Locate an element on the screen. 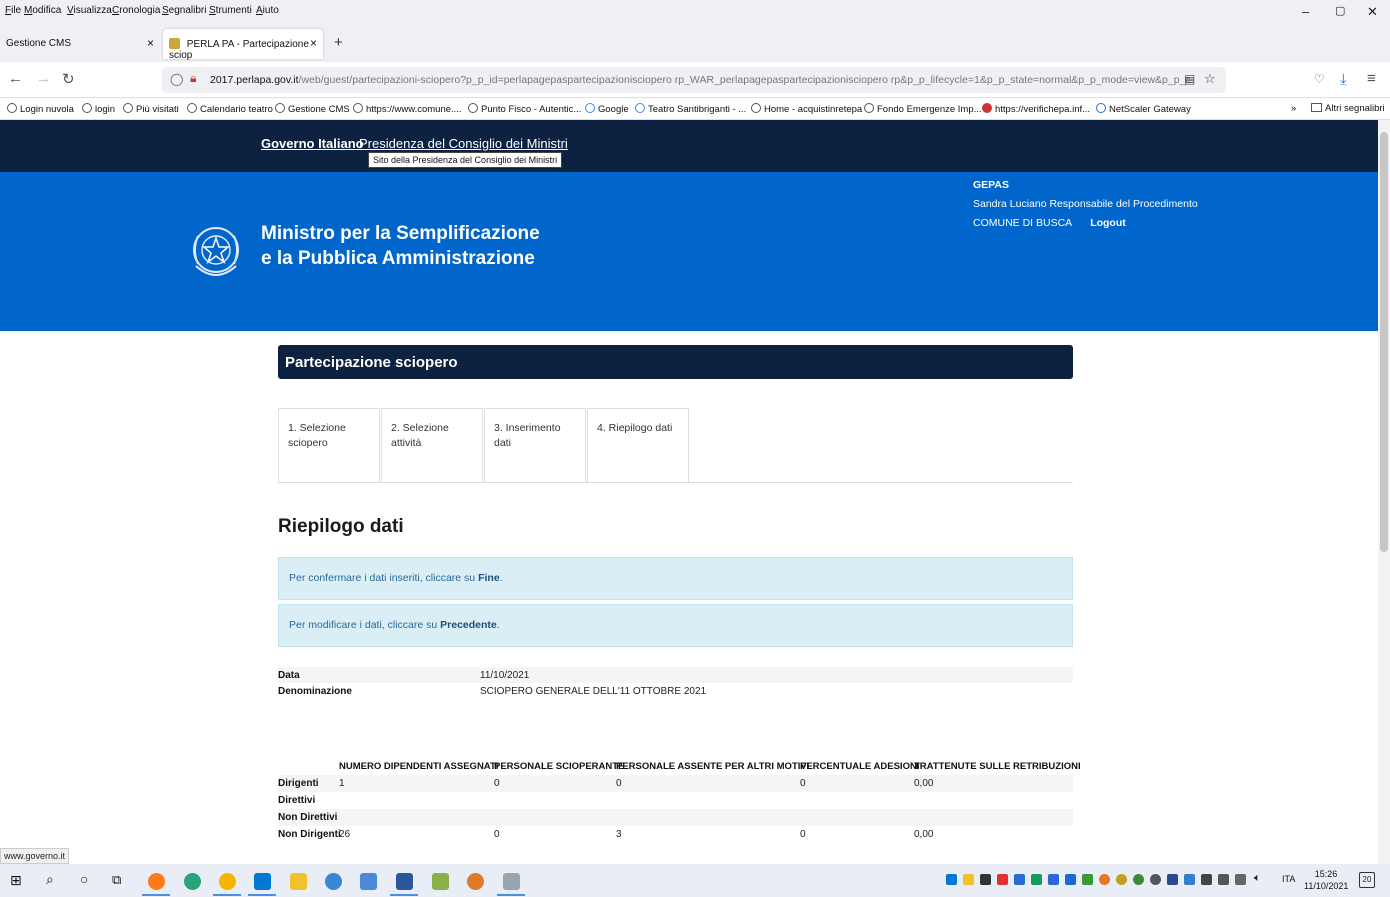 This screenshot has height=897, width=1390. language-indicator: ITA is located at coordinates (1288, 879).